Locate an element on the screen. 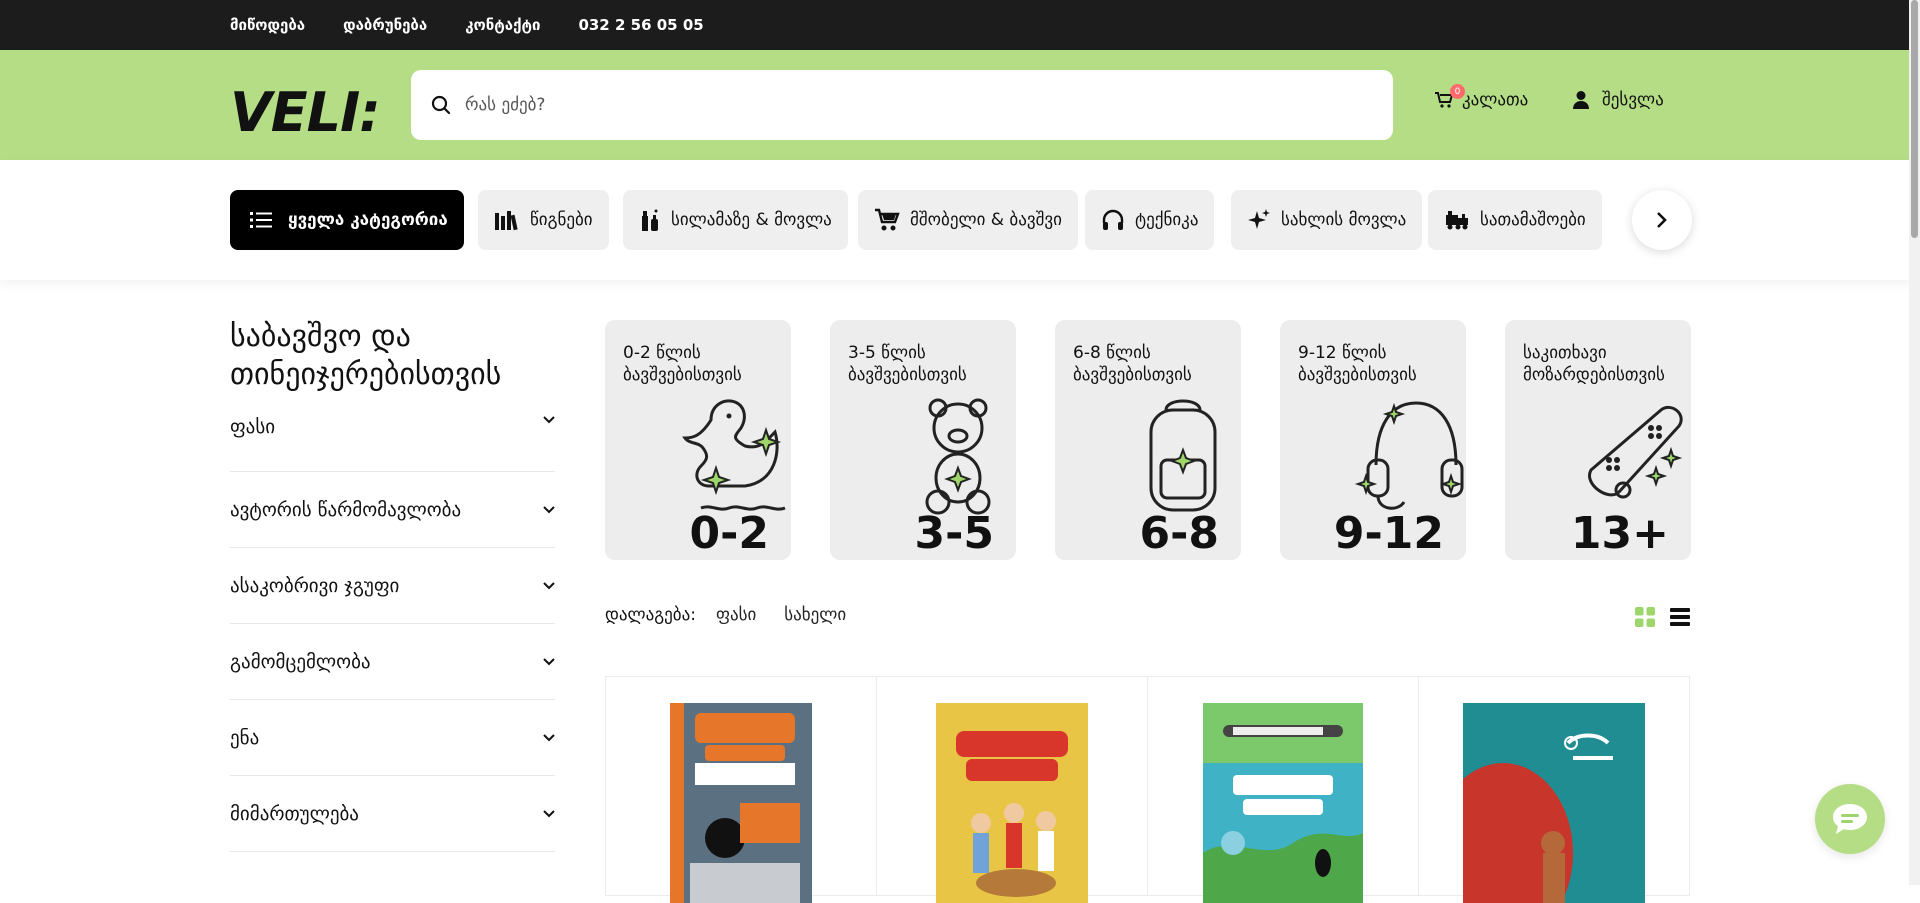 Image resolution: width=1920 pixels, height=903 pixels. category-label: წიგნები is located at coordinates (561, 220).